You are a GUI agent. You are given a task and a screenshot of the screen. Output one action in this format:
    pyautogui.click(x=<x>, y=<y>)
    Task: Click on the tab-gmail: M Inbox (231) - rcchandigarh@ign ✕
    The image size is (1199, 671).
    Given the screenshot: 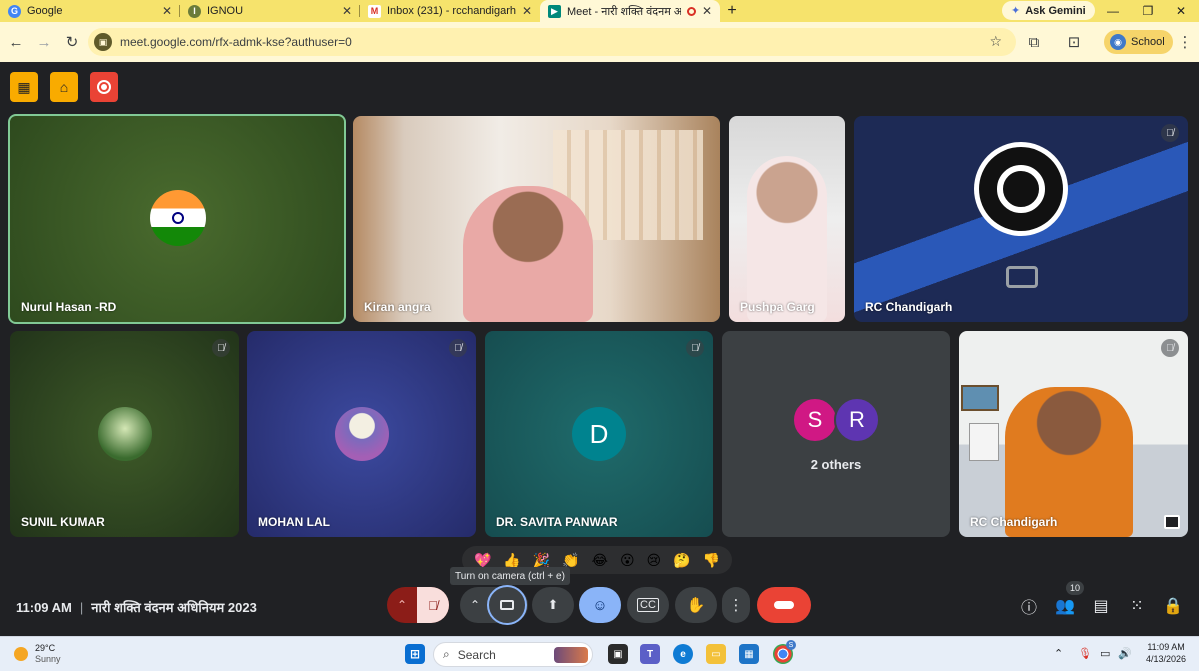 What is the action you would take?
    pyautogui.click(x=450, y=11)
    